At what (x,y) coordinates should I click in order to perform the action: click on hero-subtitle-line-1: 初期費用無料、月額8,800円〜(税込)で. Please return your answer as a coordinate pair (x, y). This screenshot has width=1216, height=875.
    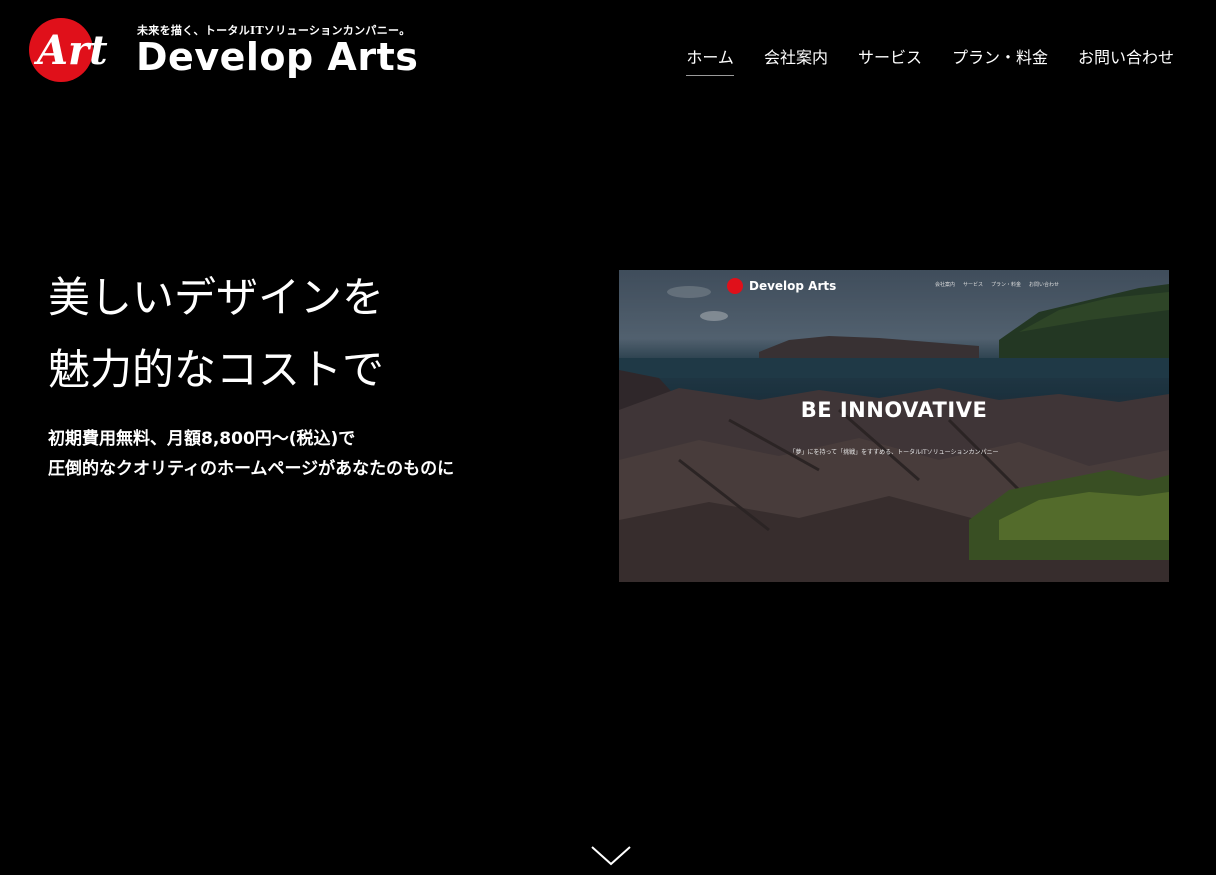
    Looking at the image, I should click on (202, 439).